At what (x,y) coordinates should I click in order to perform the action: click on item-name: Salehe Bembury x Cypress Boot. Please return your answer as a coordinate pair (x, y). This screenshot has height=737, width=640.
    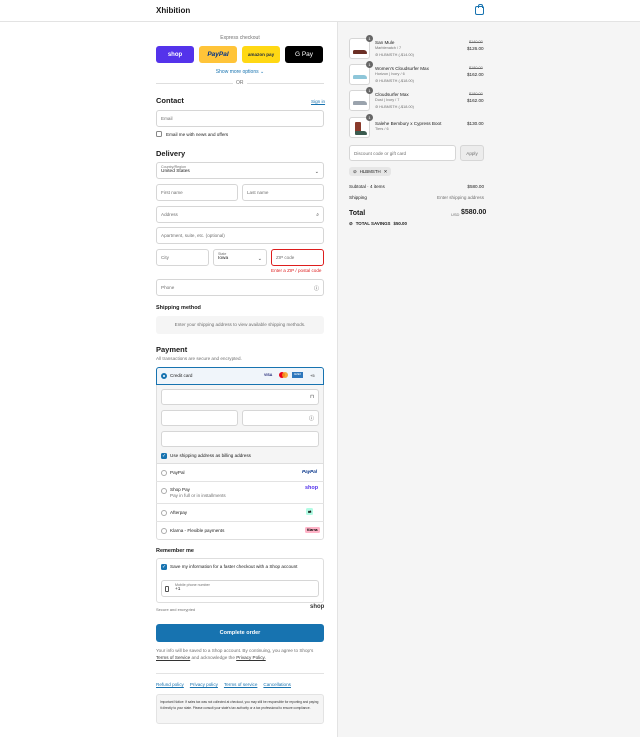
    Looking at the image, I should click on (408, 123).